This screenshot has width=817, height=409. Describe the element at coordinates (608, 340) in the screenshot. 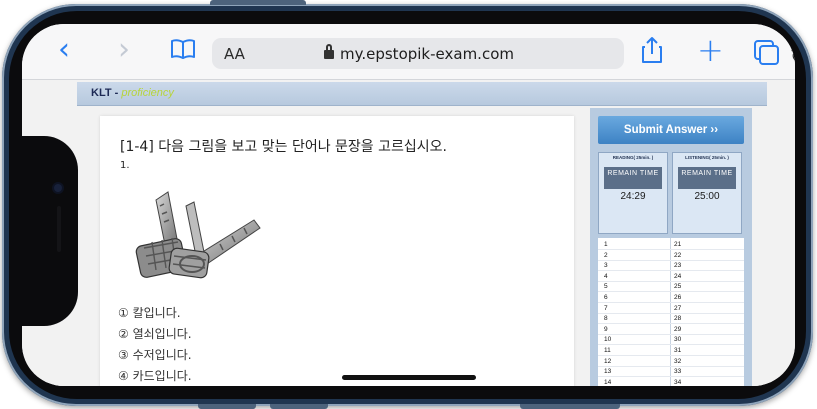

I see `answer-number: 10` at that location.